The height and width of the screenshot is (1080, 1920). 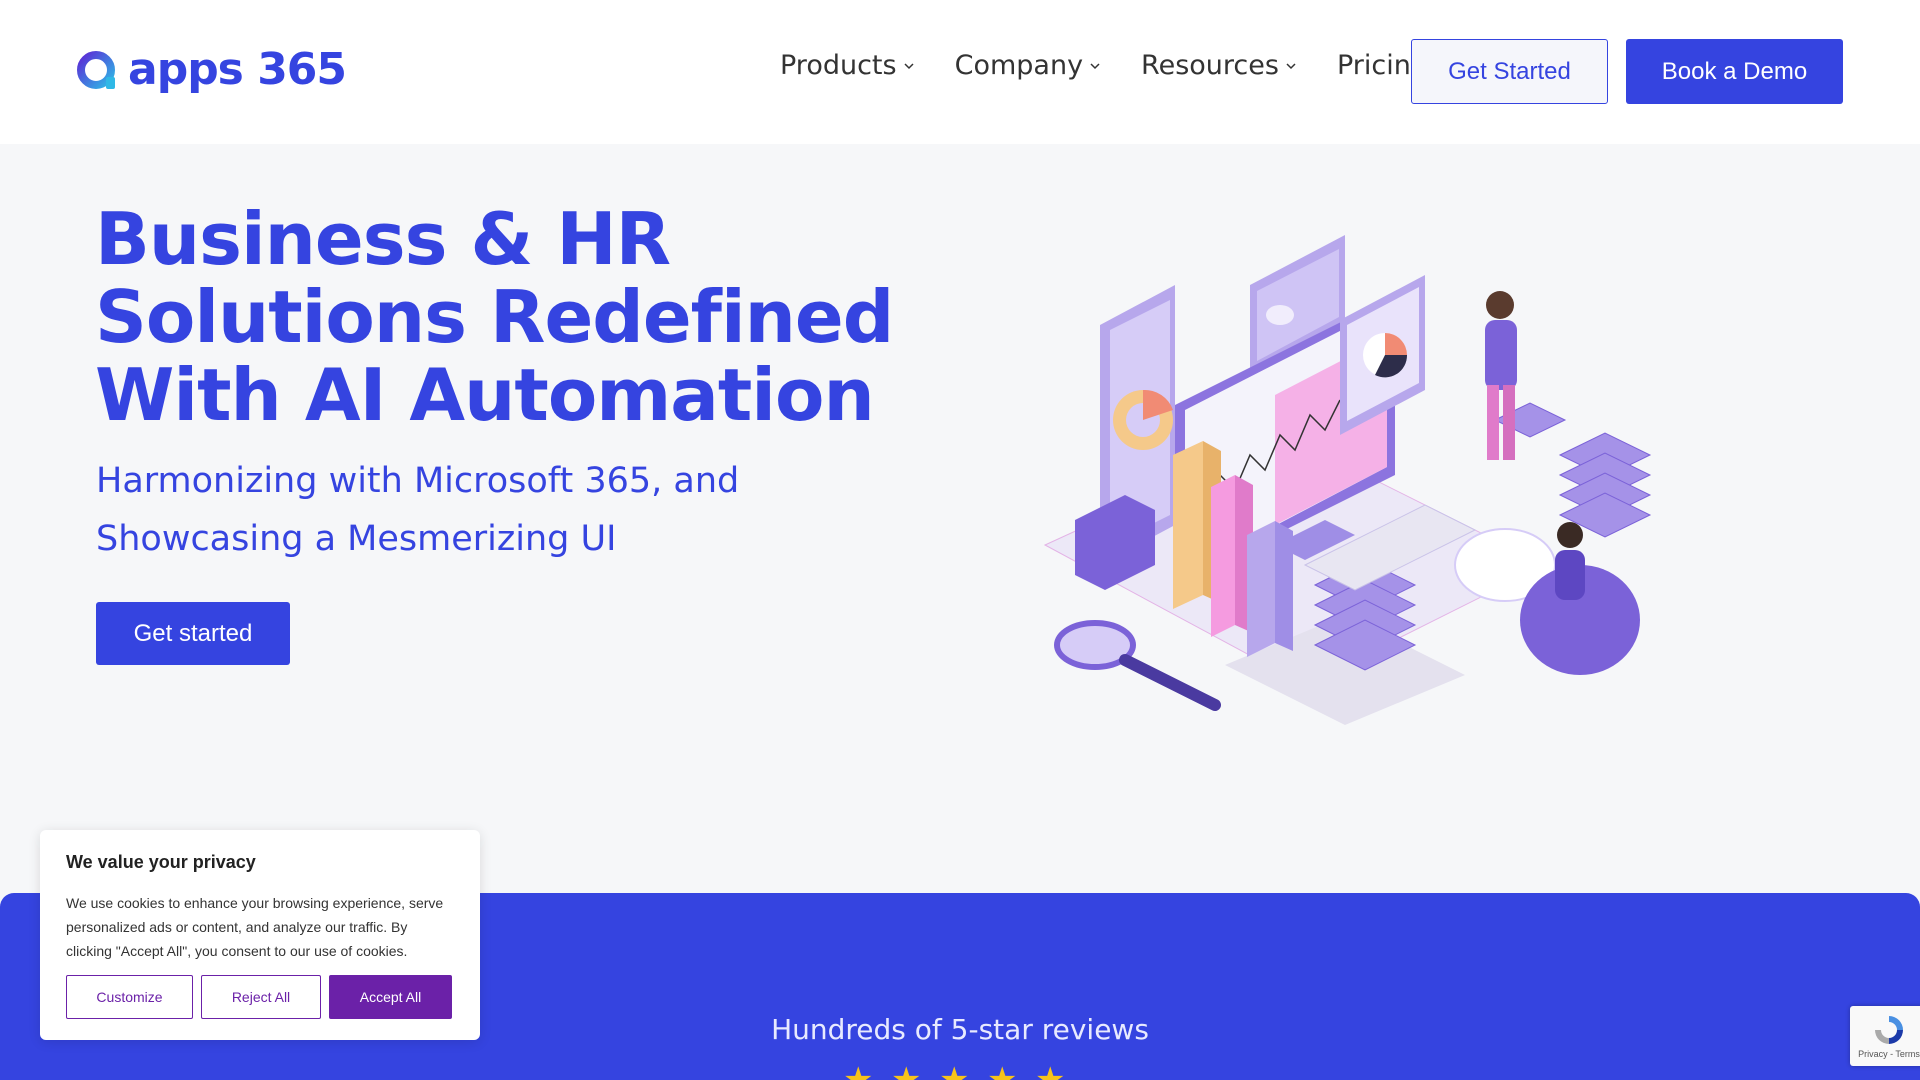 I want to click on cookie-reject-button: Reject All, so click(x=261, y=997).